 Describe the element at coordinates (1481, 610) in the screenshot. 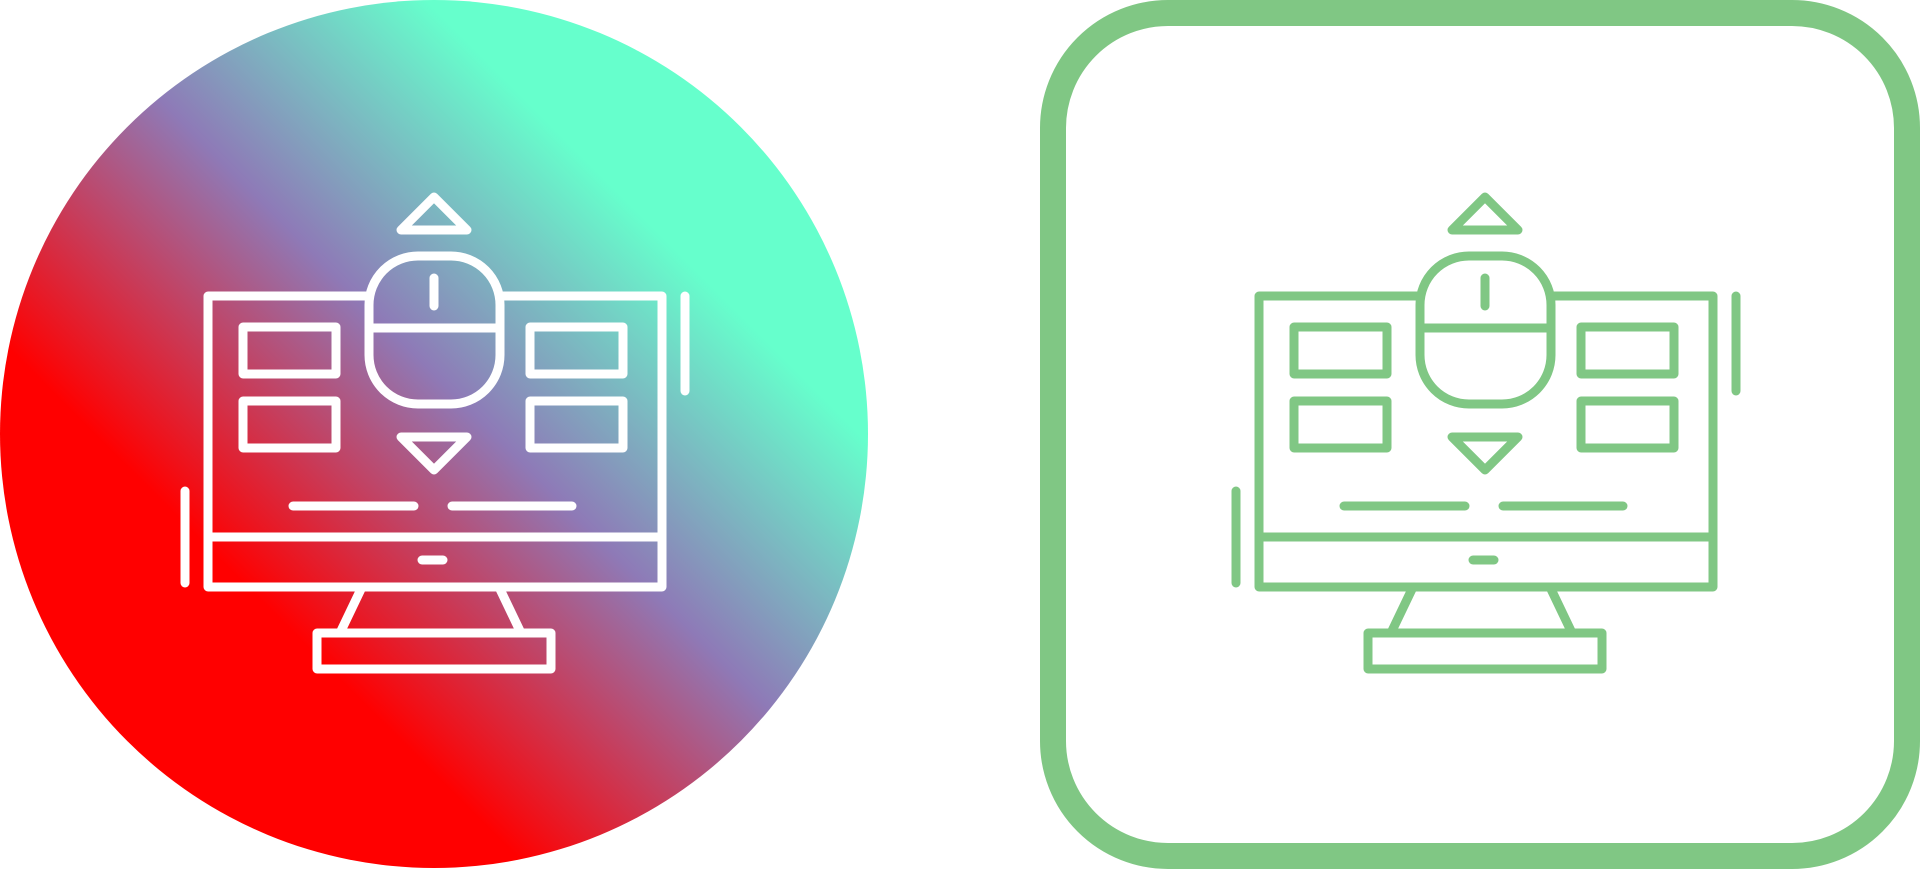

I see `monitor-stand` at that location.